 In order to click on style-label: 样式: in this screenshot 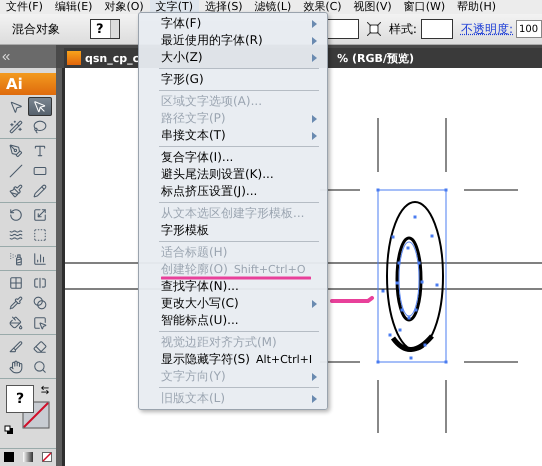, I will do `click(402, 29)`.